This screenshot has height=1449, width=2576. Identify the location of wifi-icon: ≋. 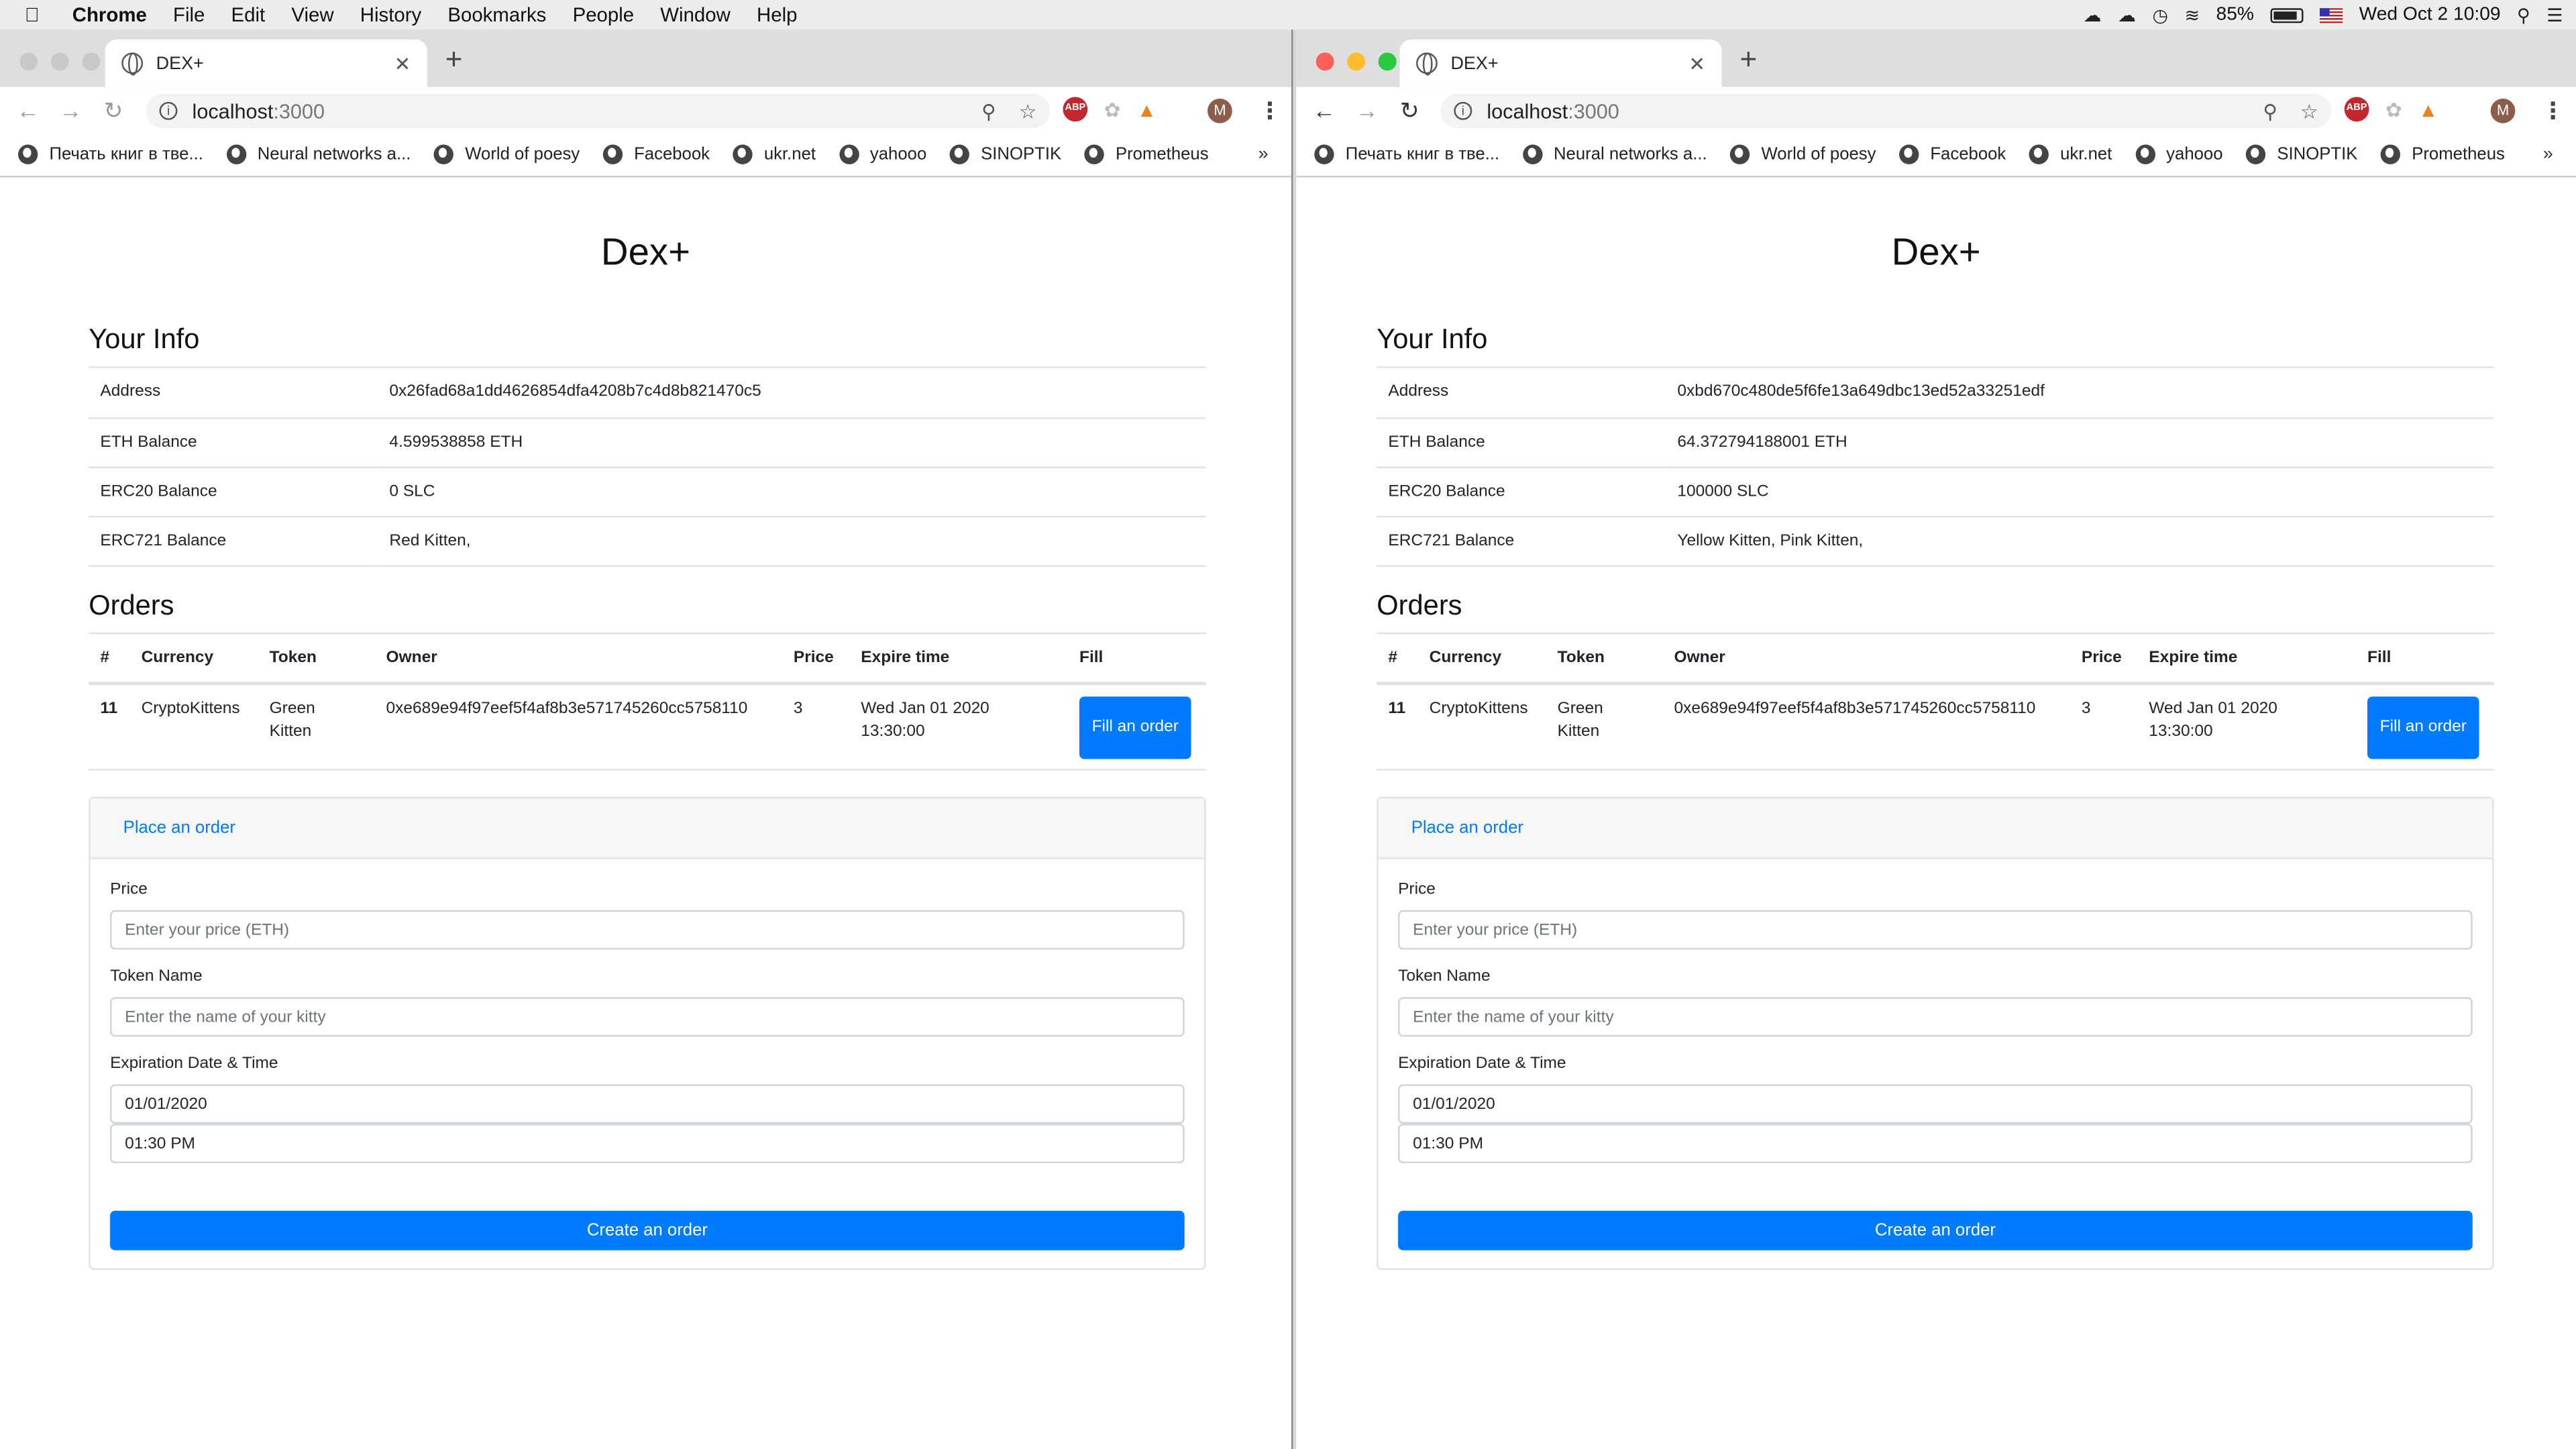
(2192, 14).